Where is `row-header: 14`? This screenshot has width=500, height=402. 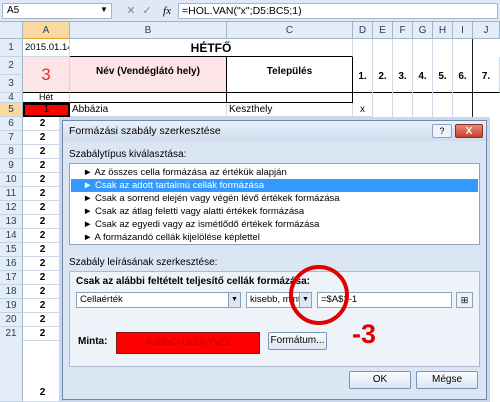
row-header: 14 is located at coordinates (11, 236).